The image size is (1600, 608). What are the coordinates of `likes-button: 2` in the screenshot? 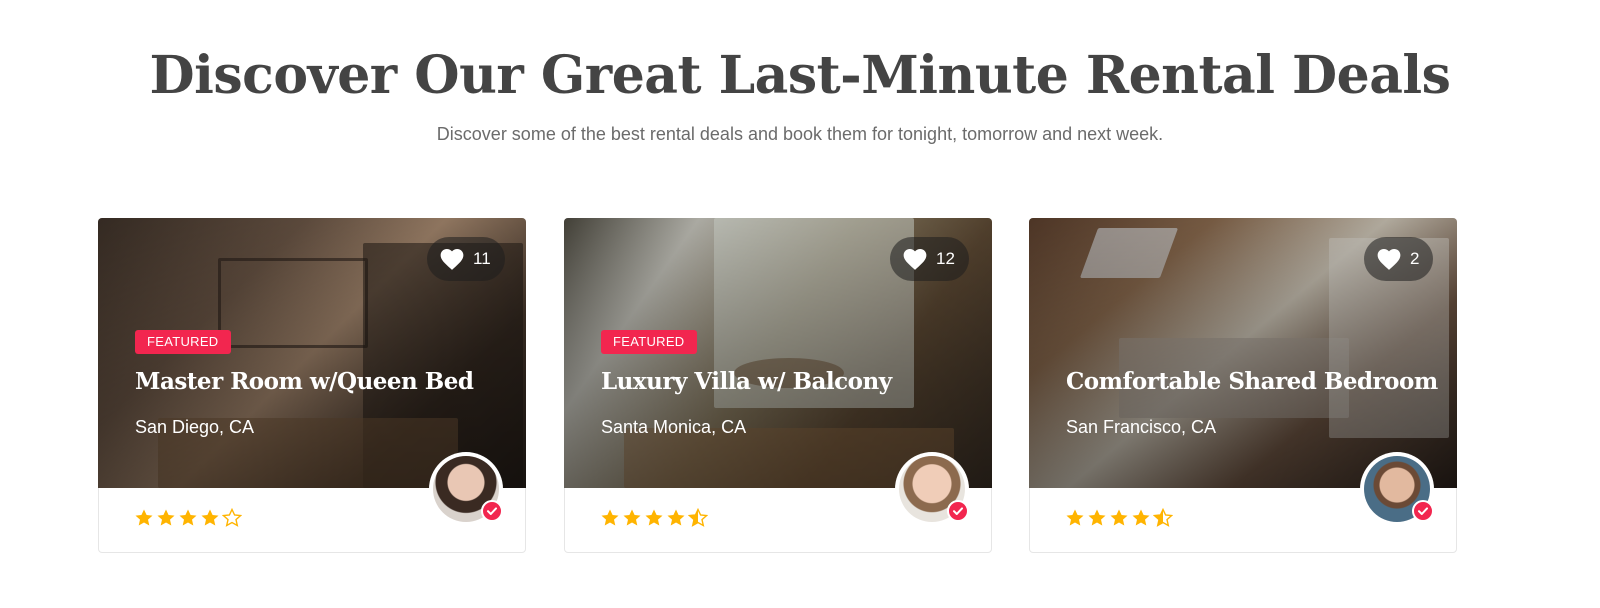 It's located at (1399, 259).